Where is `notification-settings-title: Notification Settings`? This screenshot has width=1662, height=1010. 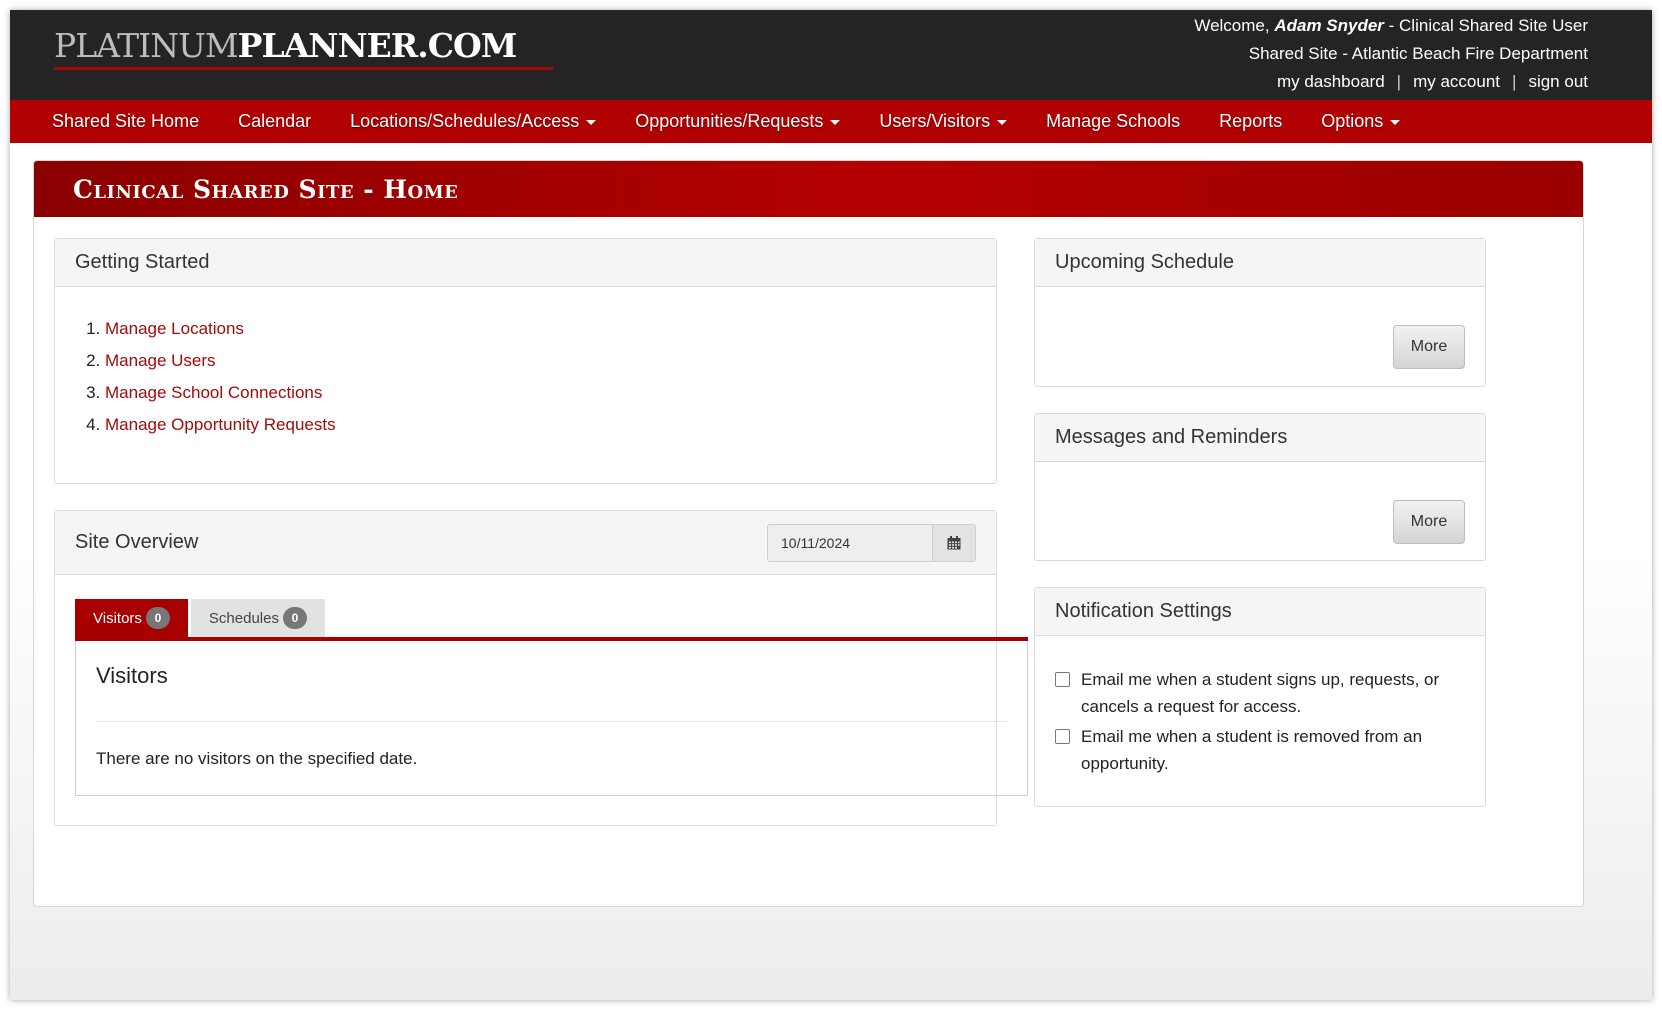 notification-settings-title: Notification Settings is located at coordinates (1143, 611).